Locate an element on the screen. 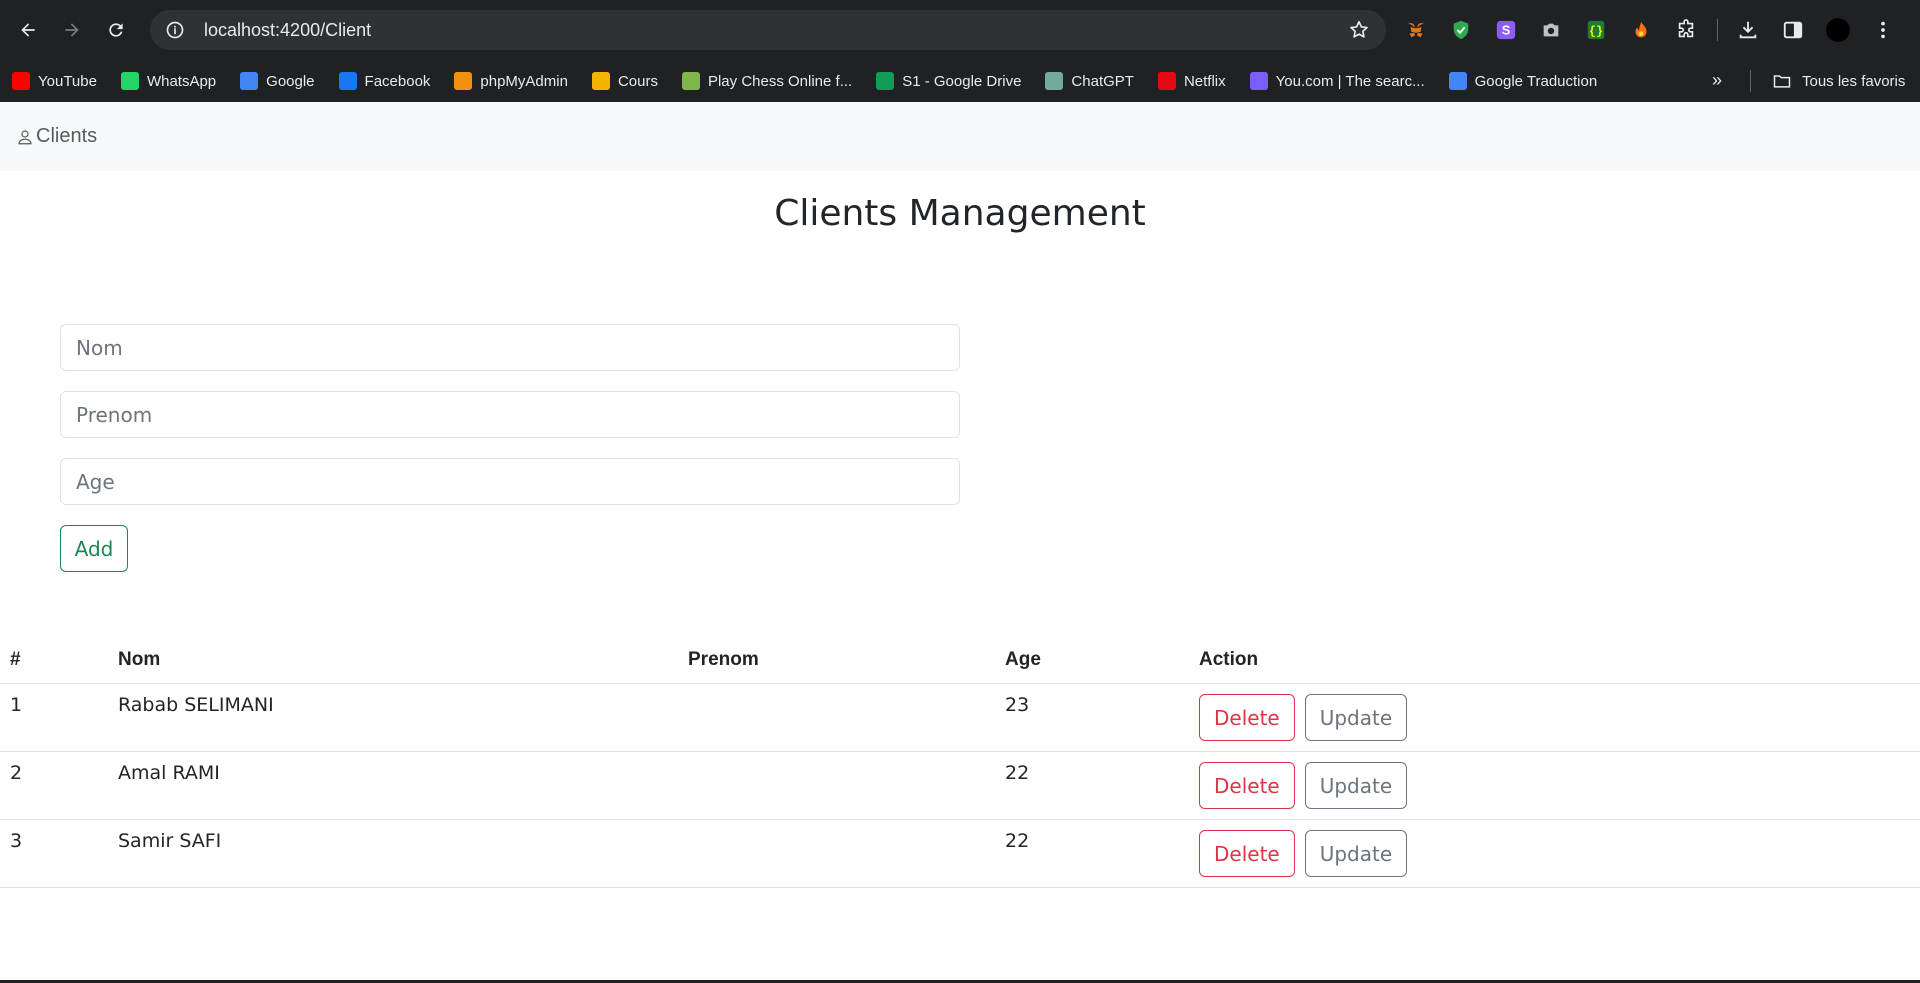 Image resolution: width=1920 pixels, height=983 pixels. phpmyadmin-icon is located at coordinates (463, 81).